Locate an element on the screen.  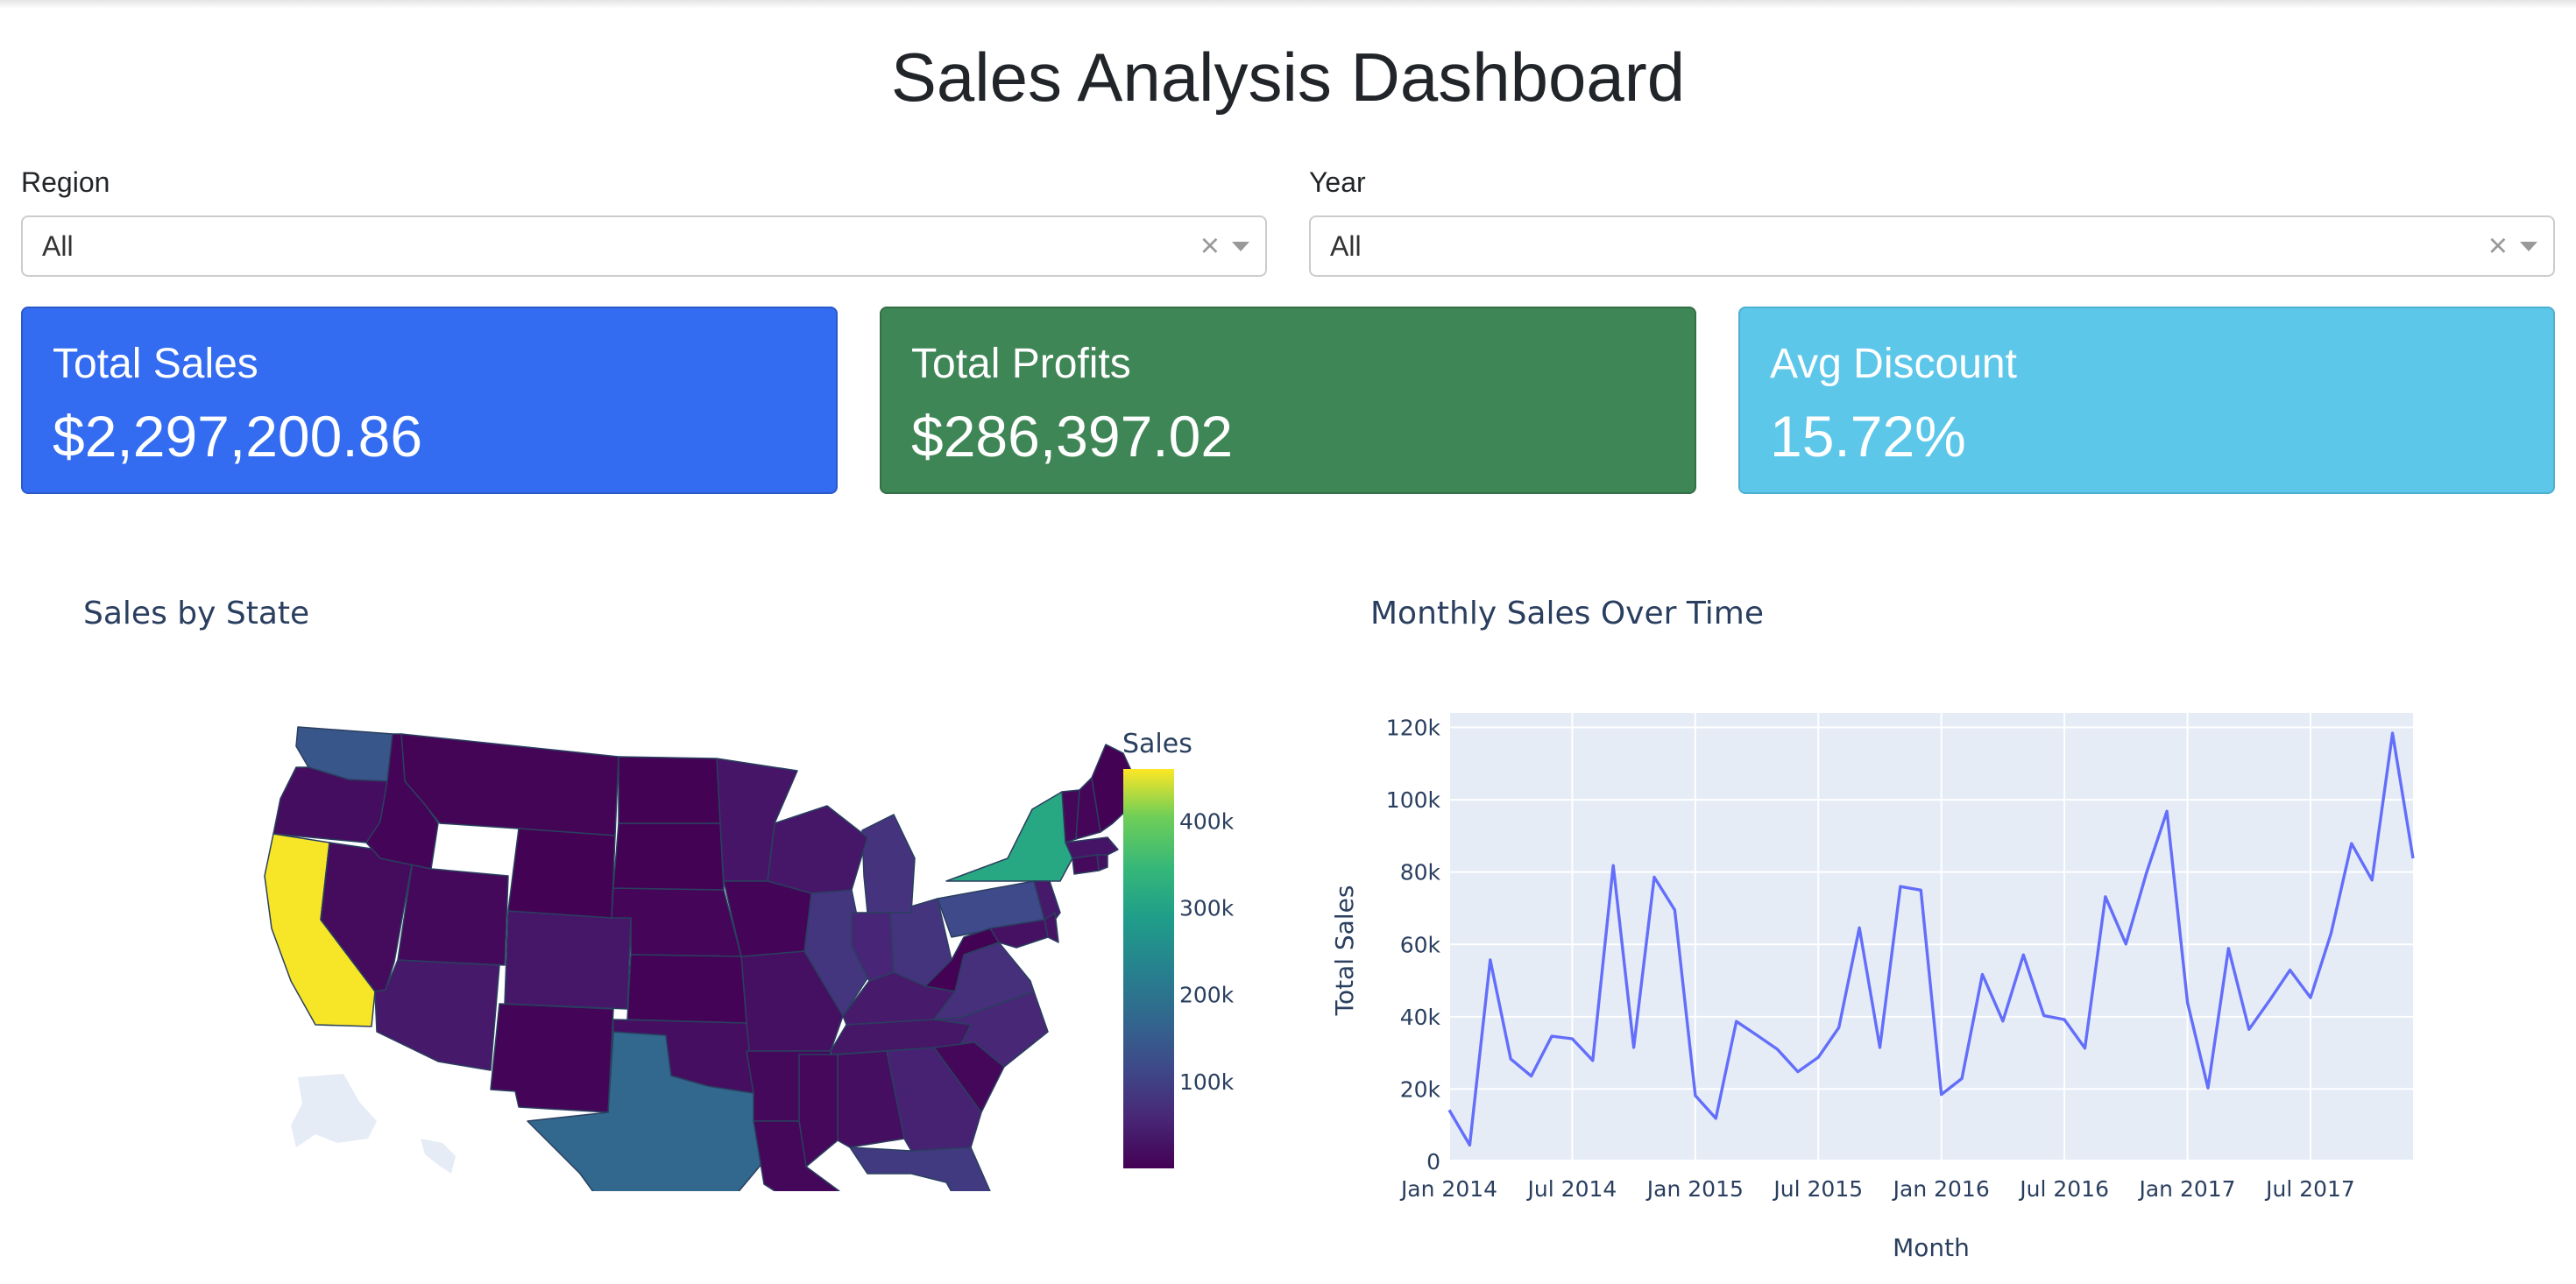
state-mississippi is located at coordinates (818, 1111).